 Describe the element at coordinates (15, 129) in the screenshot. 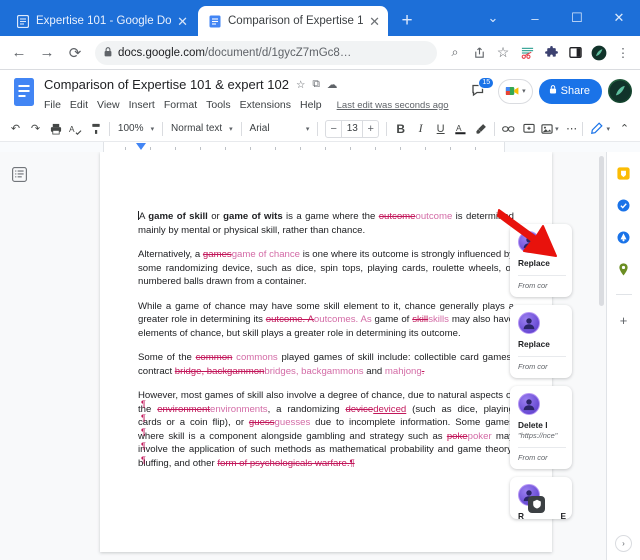

I see `undo-button: ↶` at that location.